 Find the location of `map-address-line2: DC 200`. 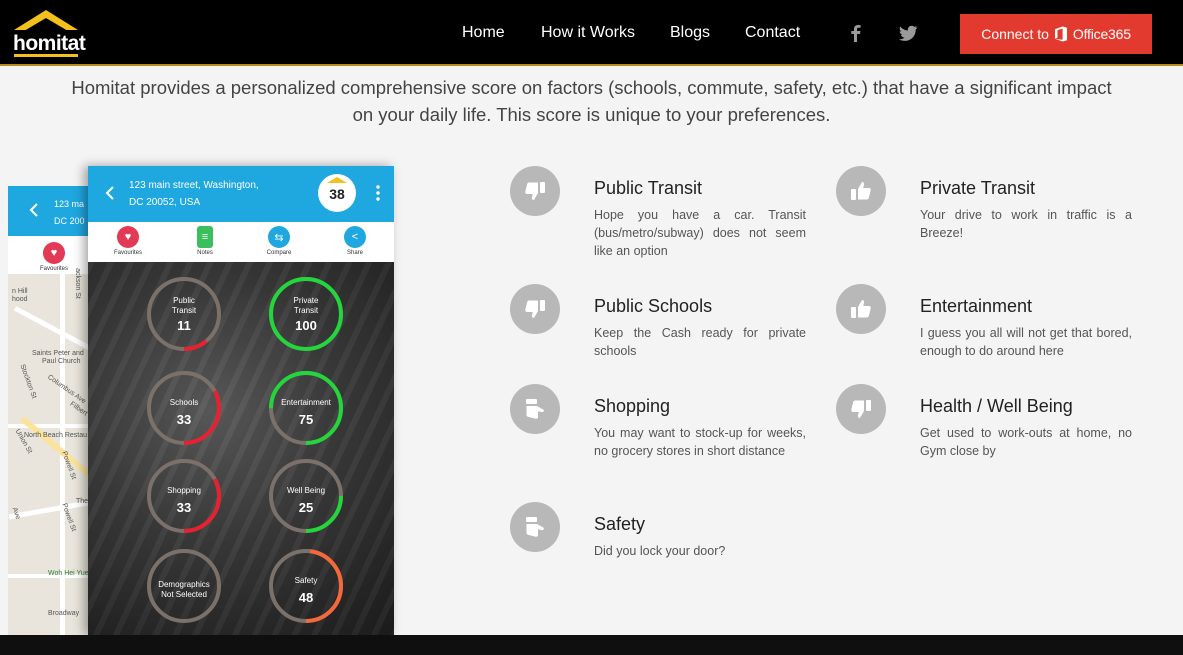

map-address-line2: DC 200 is located at coordinates (69, 221).